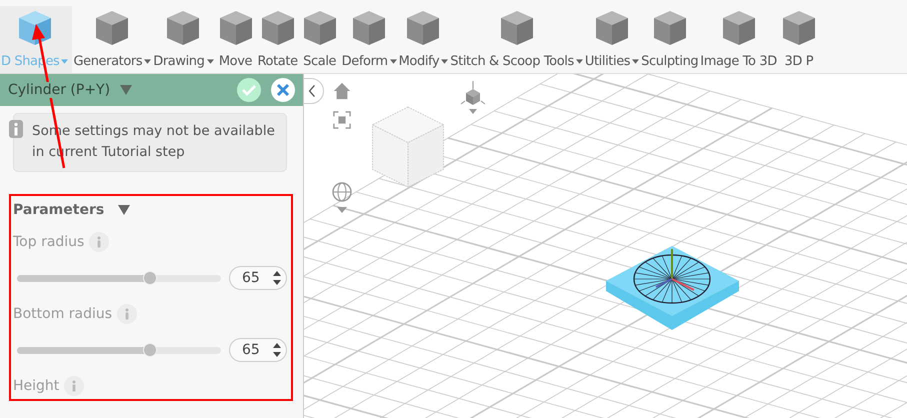 This screenshot has height=418, width=907. I want to click on home-icon, so click(342, 91).